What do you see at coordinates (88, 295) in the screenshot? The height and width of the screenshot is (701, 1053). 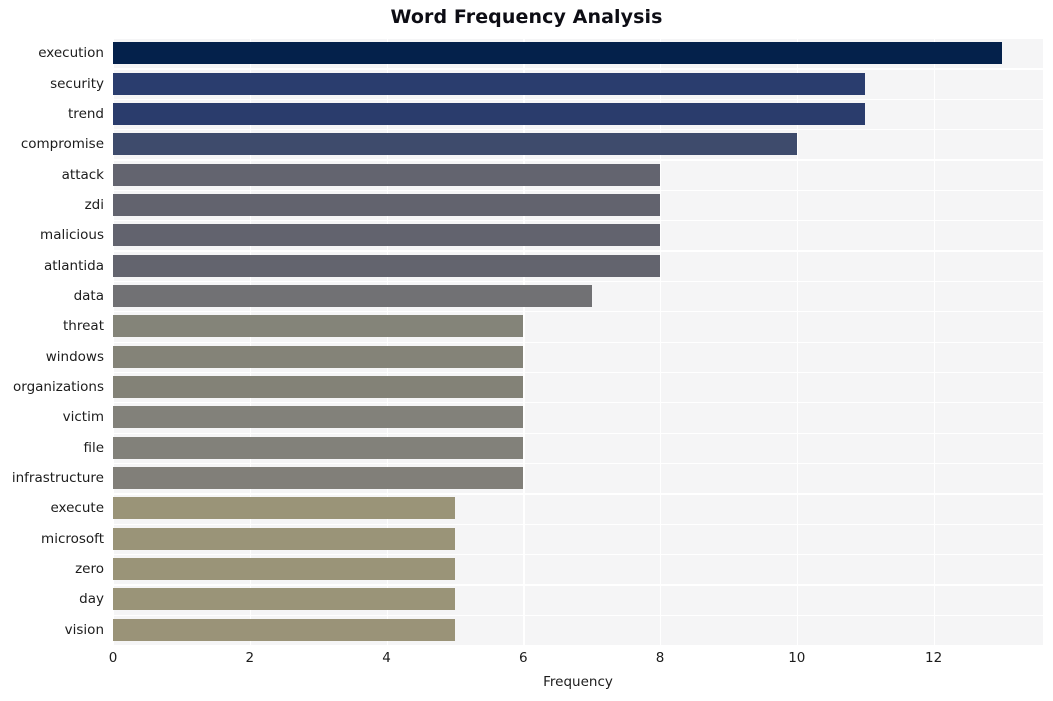 I see `y-axis-tick-label: data` at bounding box center [88, 295].